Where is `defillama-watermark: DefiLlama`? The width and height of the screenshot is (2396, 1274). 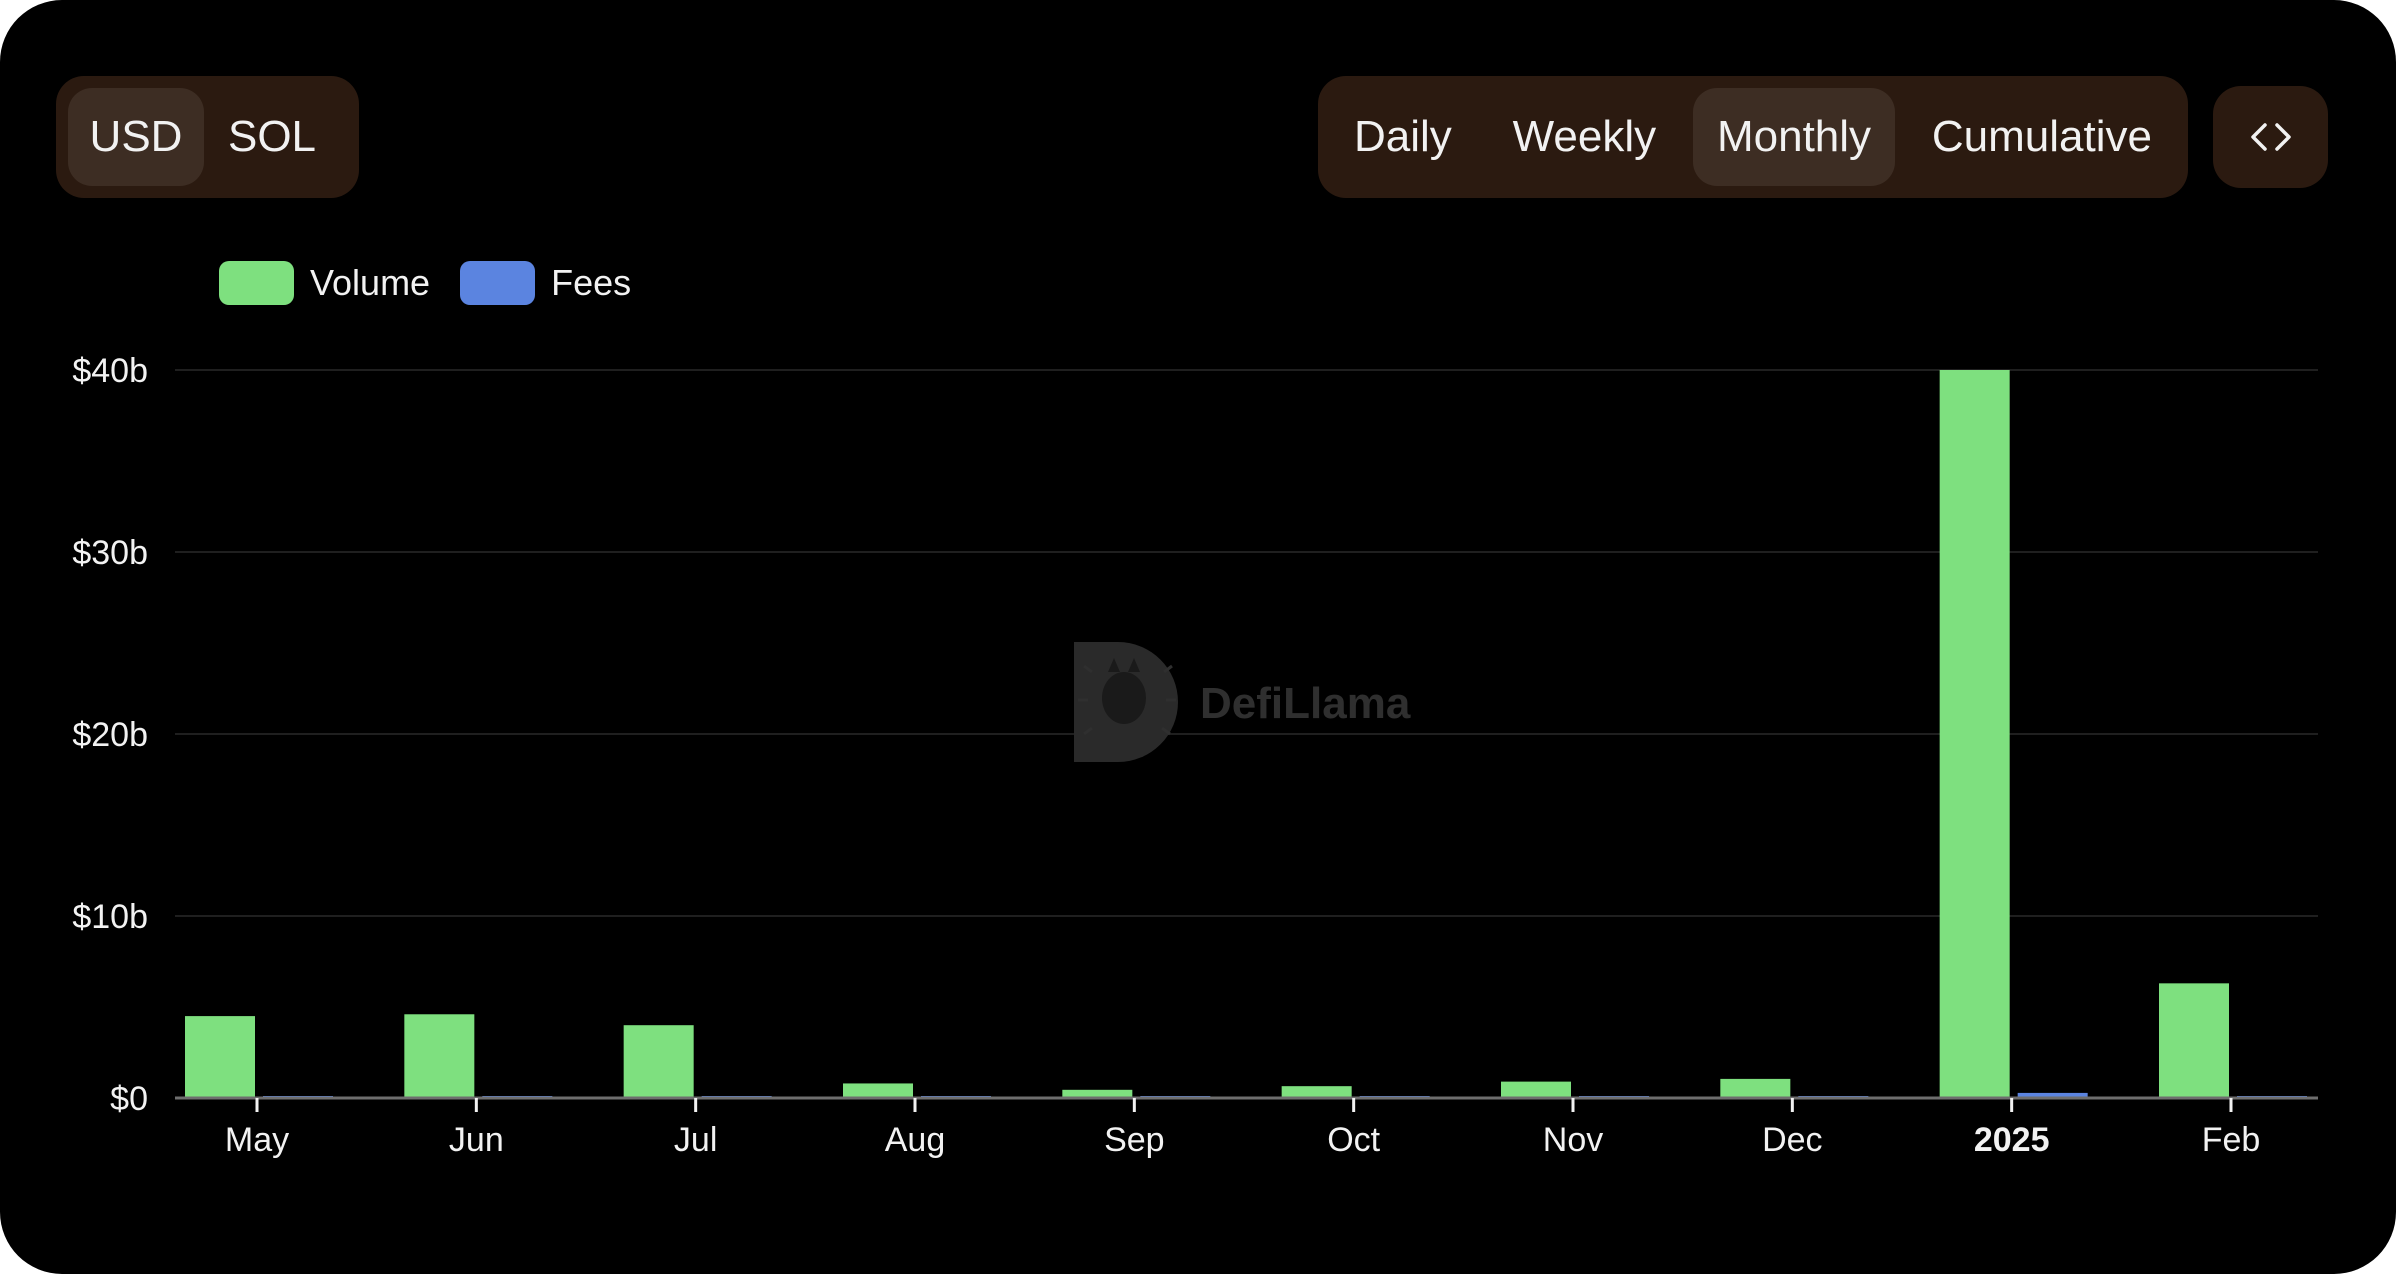 defillama-watermark: DefiLlama is located at coordinates (1242, 702).